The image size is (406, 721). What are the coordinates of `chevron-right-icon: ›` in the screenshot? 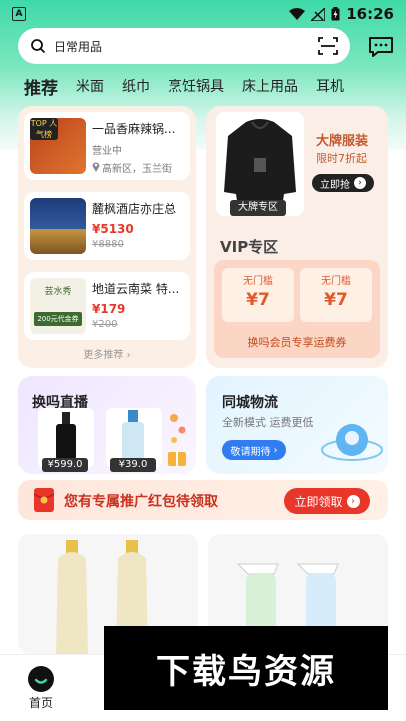 It's located at (275, 450).